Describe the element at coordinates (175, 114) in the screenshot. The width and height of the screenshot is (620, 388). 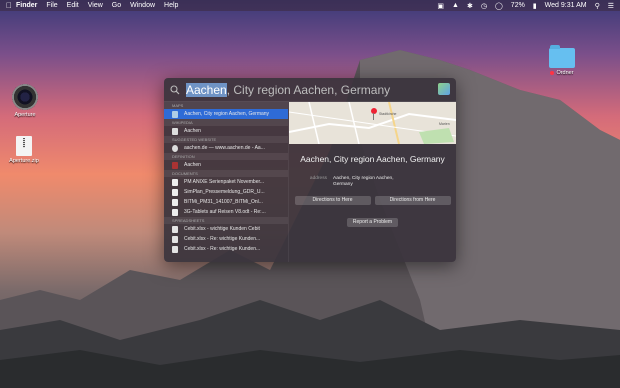
I see `map-icon` at that location.